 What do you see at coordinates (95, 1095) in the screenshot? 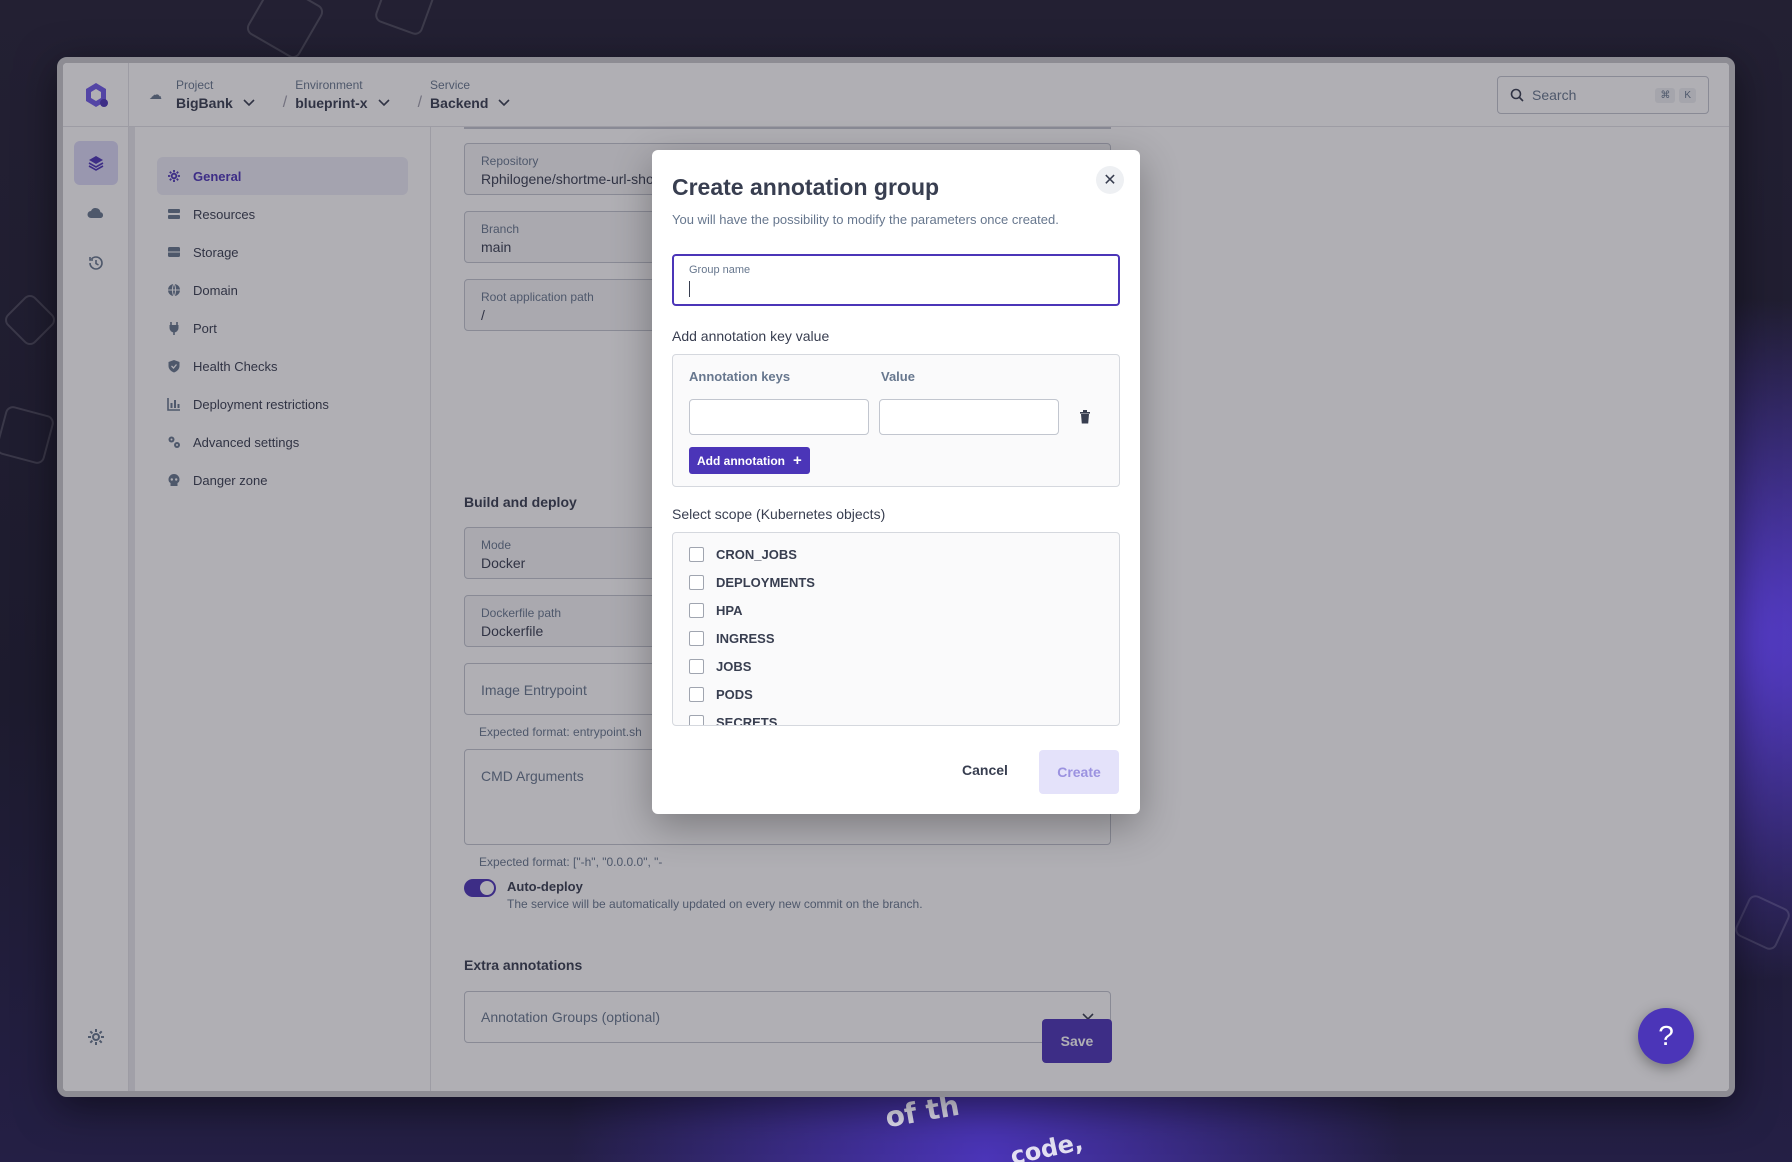
I see `avatar` at bounding box center [95, 1095].